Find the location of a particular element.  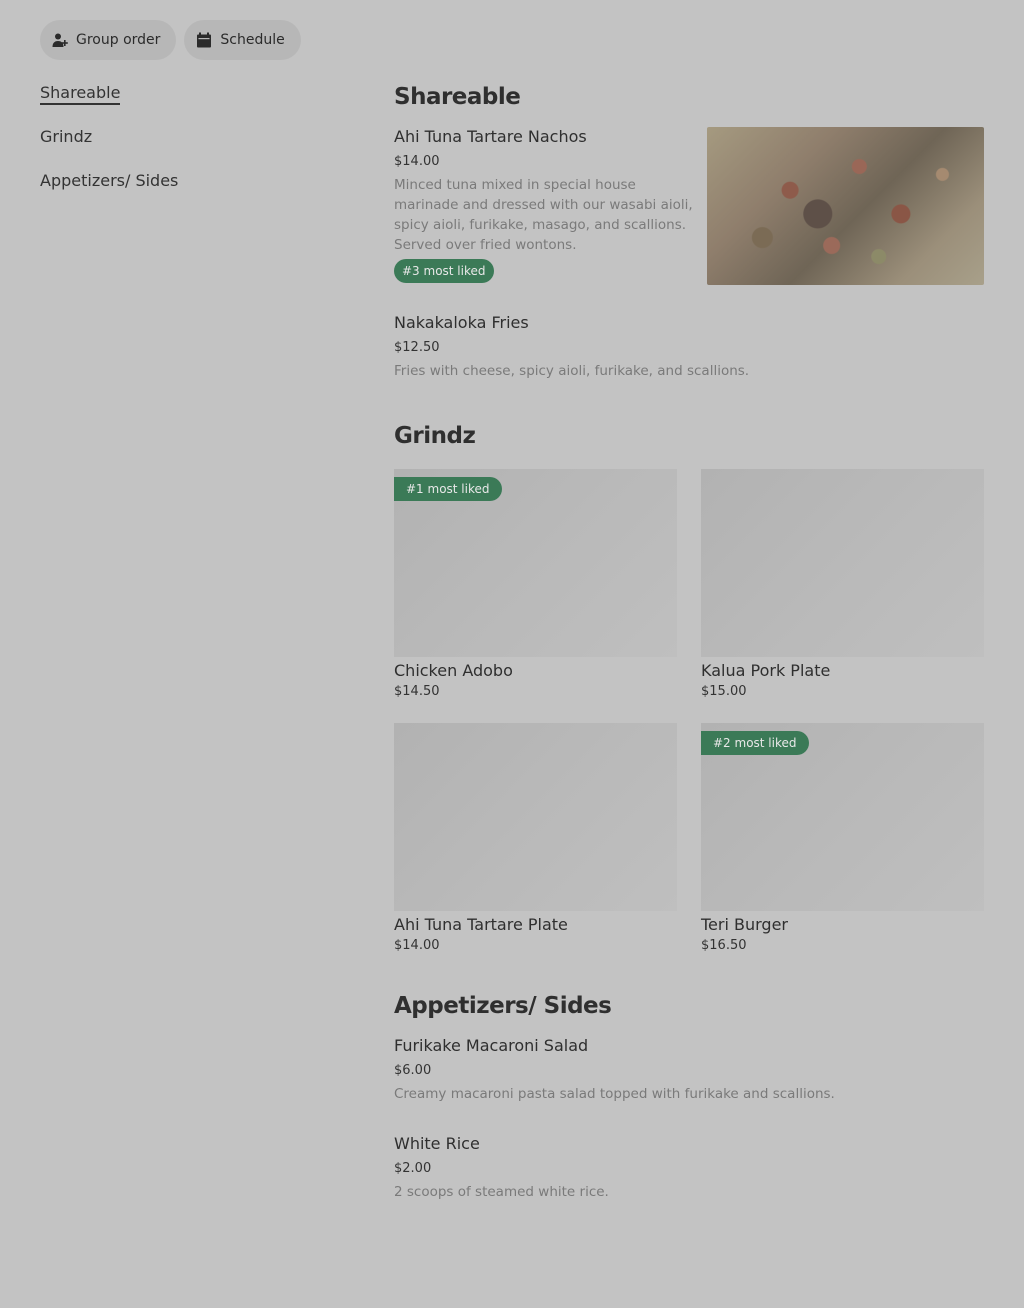

item-photo is located at coordinates (845, 206).